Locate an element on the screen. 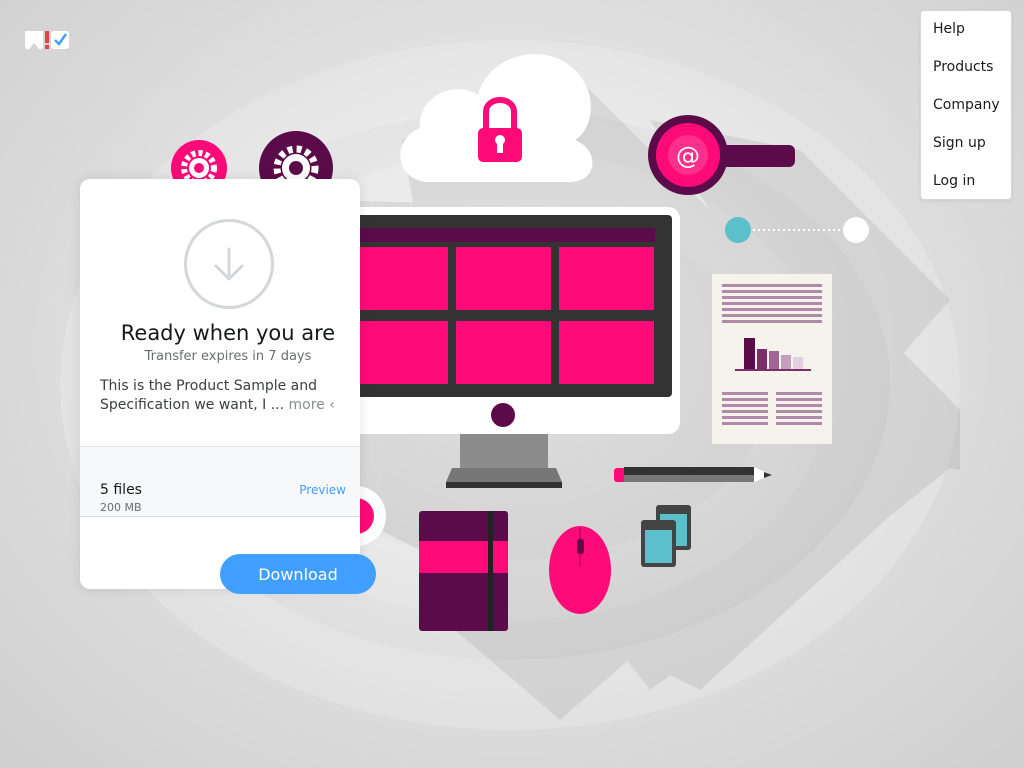  menu-item-log-in: Log in is located at coordinates (954, 181).